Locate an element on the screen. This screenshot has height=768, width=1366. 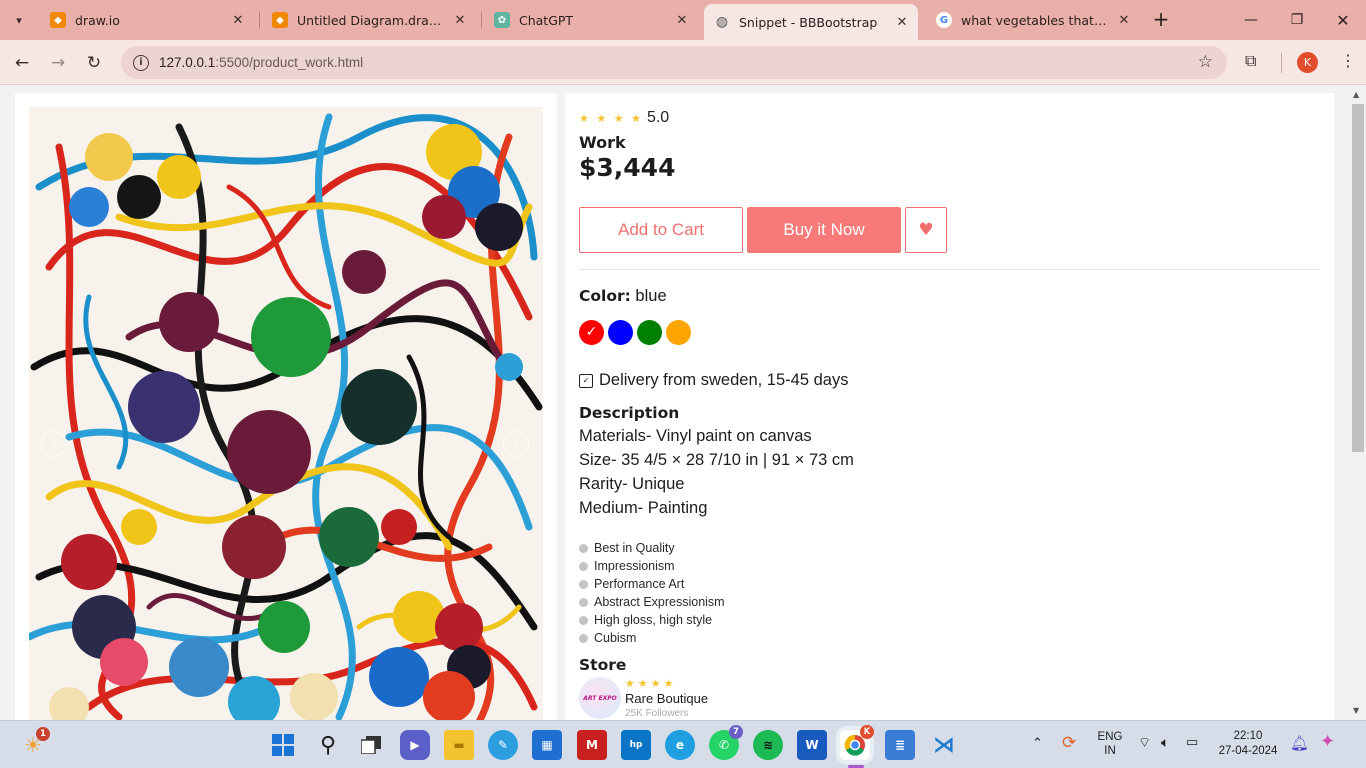
copilot-icon: ✎ is located at coordinates (503, 745).